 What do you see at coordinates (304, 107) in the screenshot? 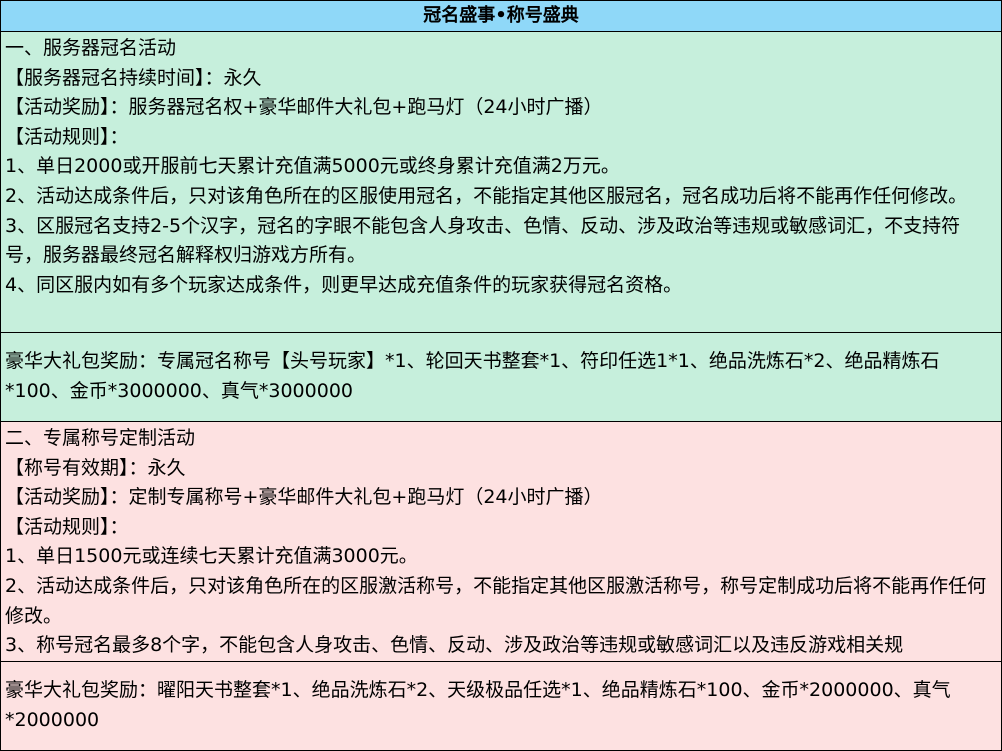
I see `section1-reward: 【活动奖励】：服务器冠名权+豪华邮件大礼包+跑马灯（24小时广播）` at bounding box center [304, 107].